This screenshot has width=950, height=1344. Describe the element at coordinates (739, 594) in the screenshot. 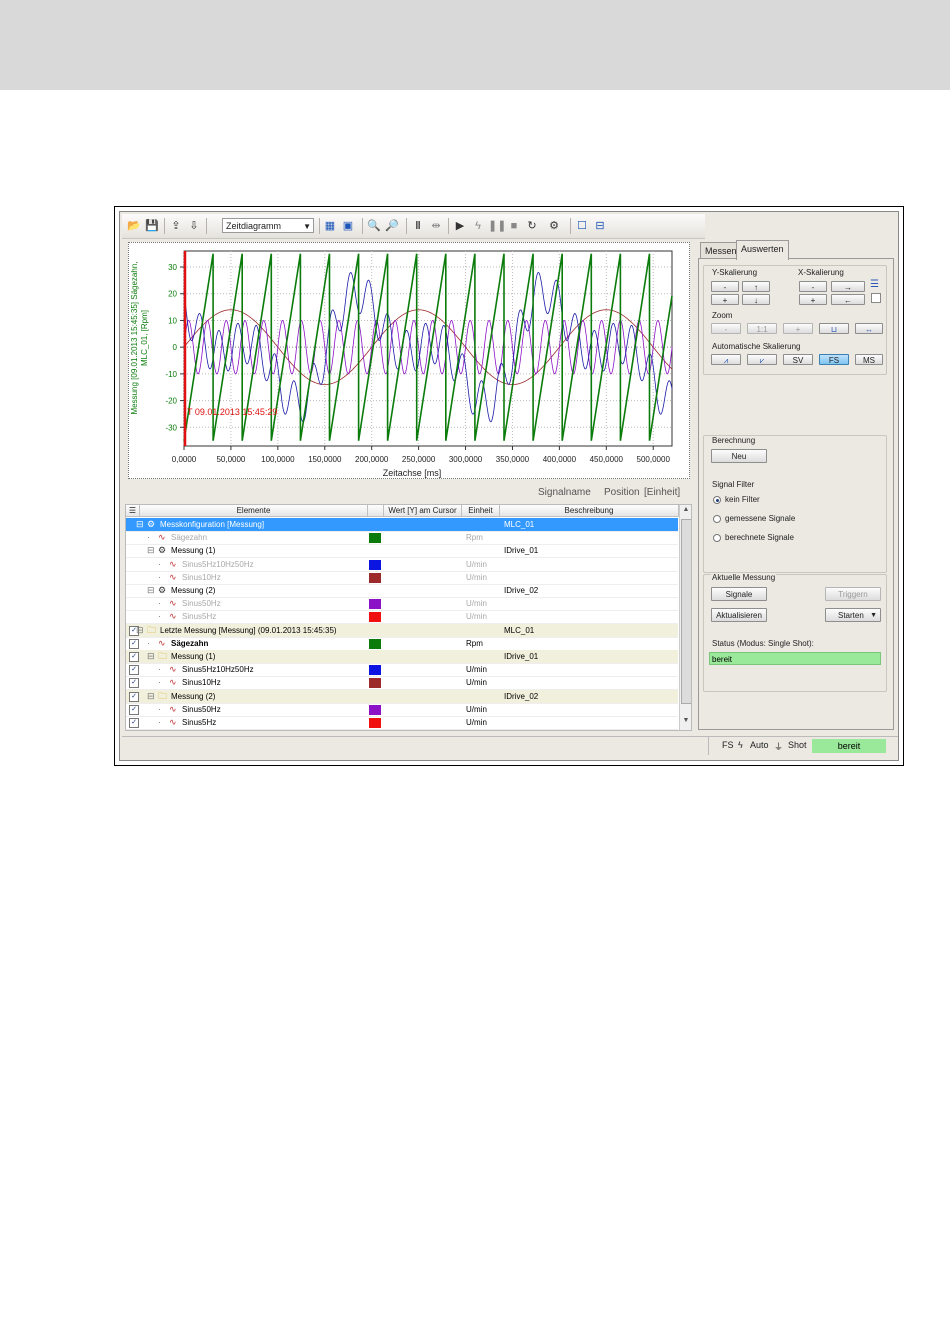

I see `signale-button: Signale` at that location.